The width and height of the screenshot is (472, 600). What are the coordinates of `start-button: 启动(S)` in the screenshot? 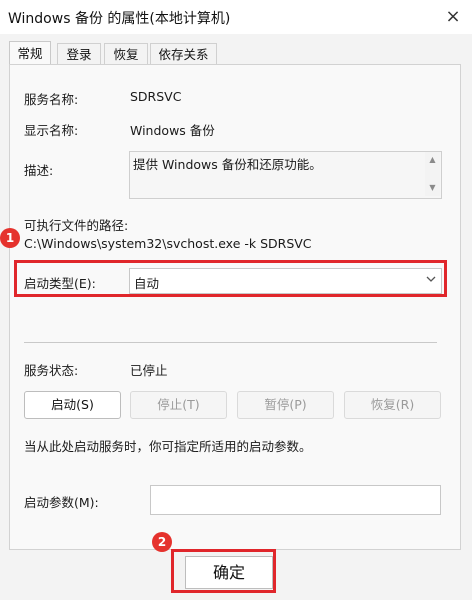 It's located at (72, 405).